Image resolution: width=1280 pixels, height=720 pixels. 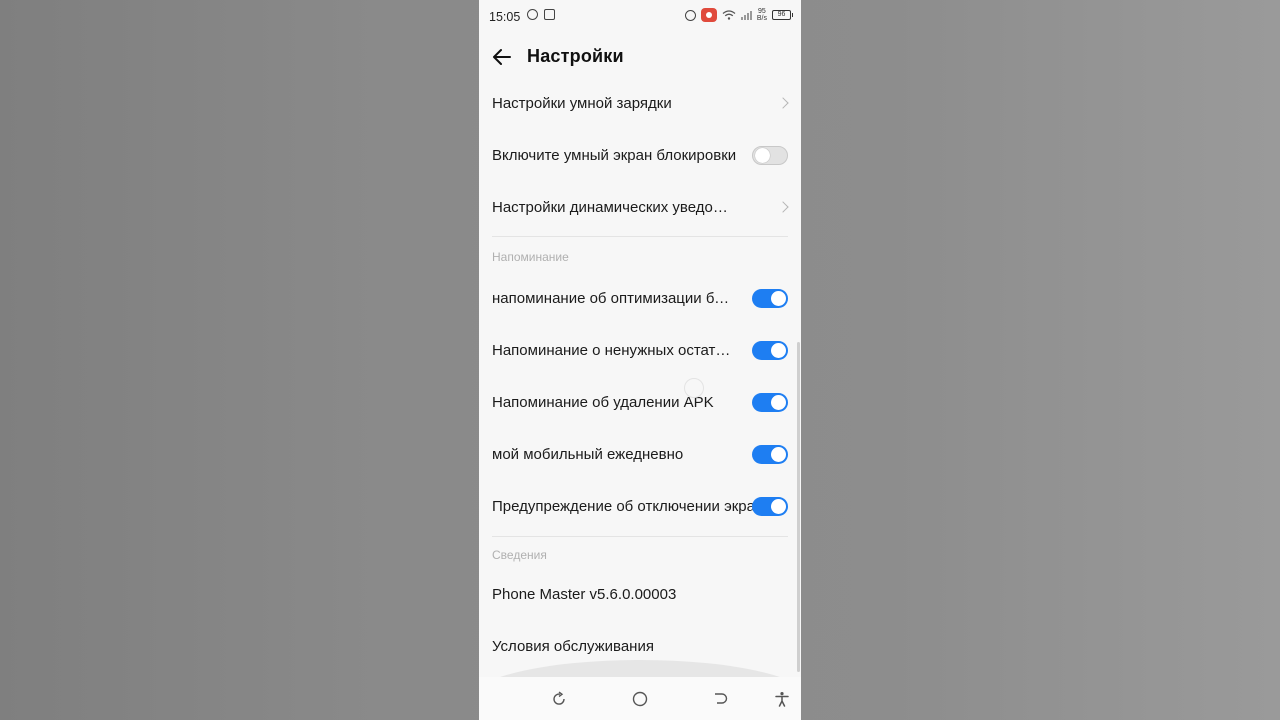 What do you see at coordinates (584, 594) in the screenshot?
I see `item-label: Phone Master v5.6.0.00003` at bounding box center [584, 594].